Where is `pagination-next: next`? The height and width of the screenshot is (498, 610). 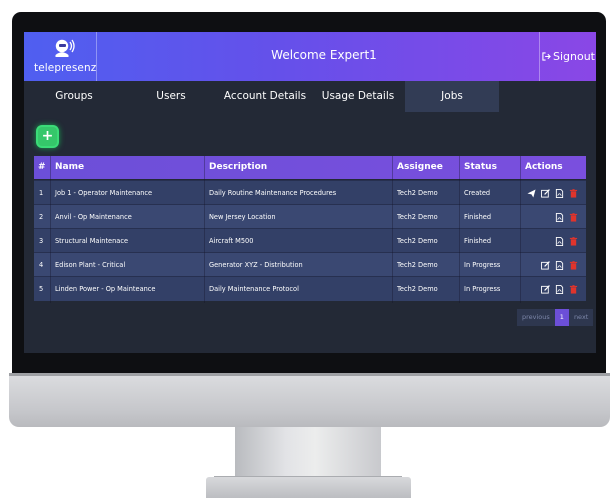
pagination-next: next is located at coordinates (581, 317).